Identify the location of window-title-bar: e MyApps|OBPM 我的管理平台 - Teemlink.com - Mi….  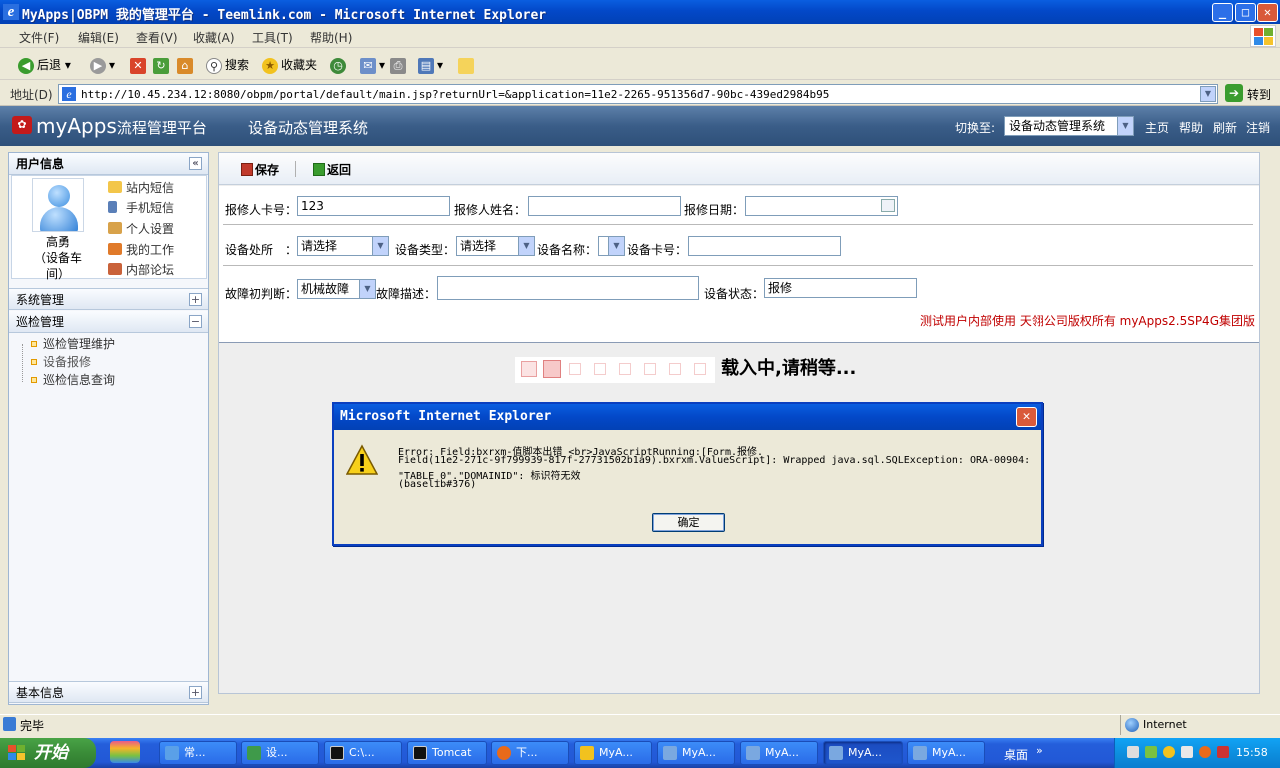
(640, 12).